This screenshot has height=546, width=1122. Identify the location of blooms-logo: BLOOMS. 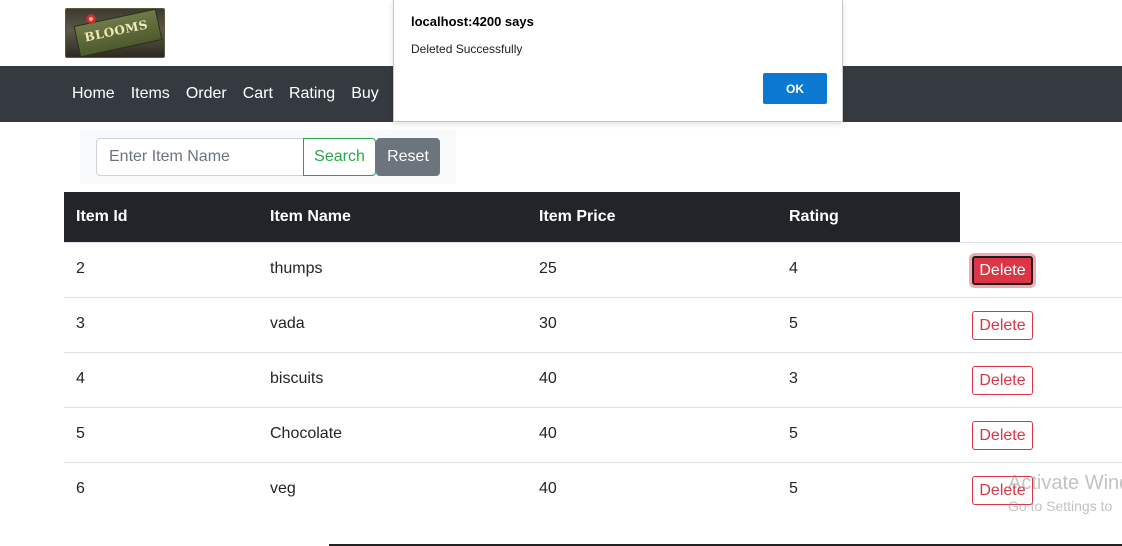
(115, 33).